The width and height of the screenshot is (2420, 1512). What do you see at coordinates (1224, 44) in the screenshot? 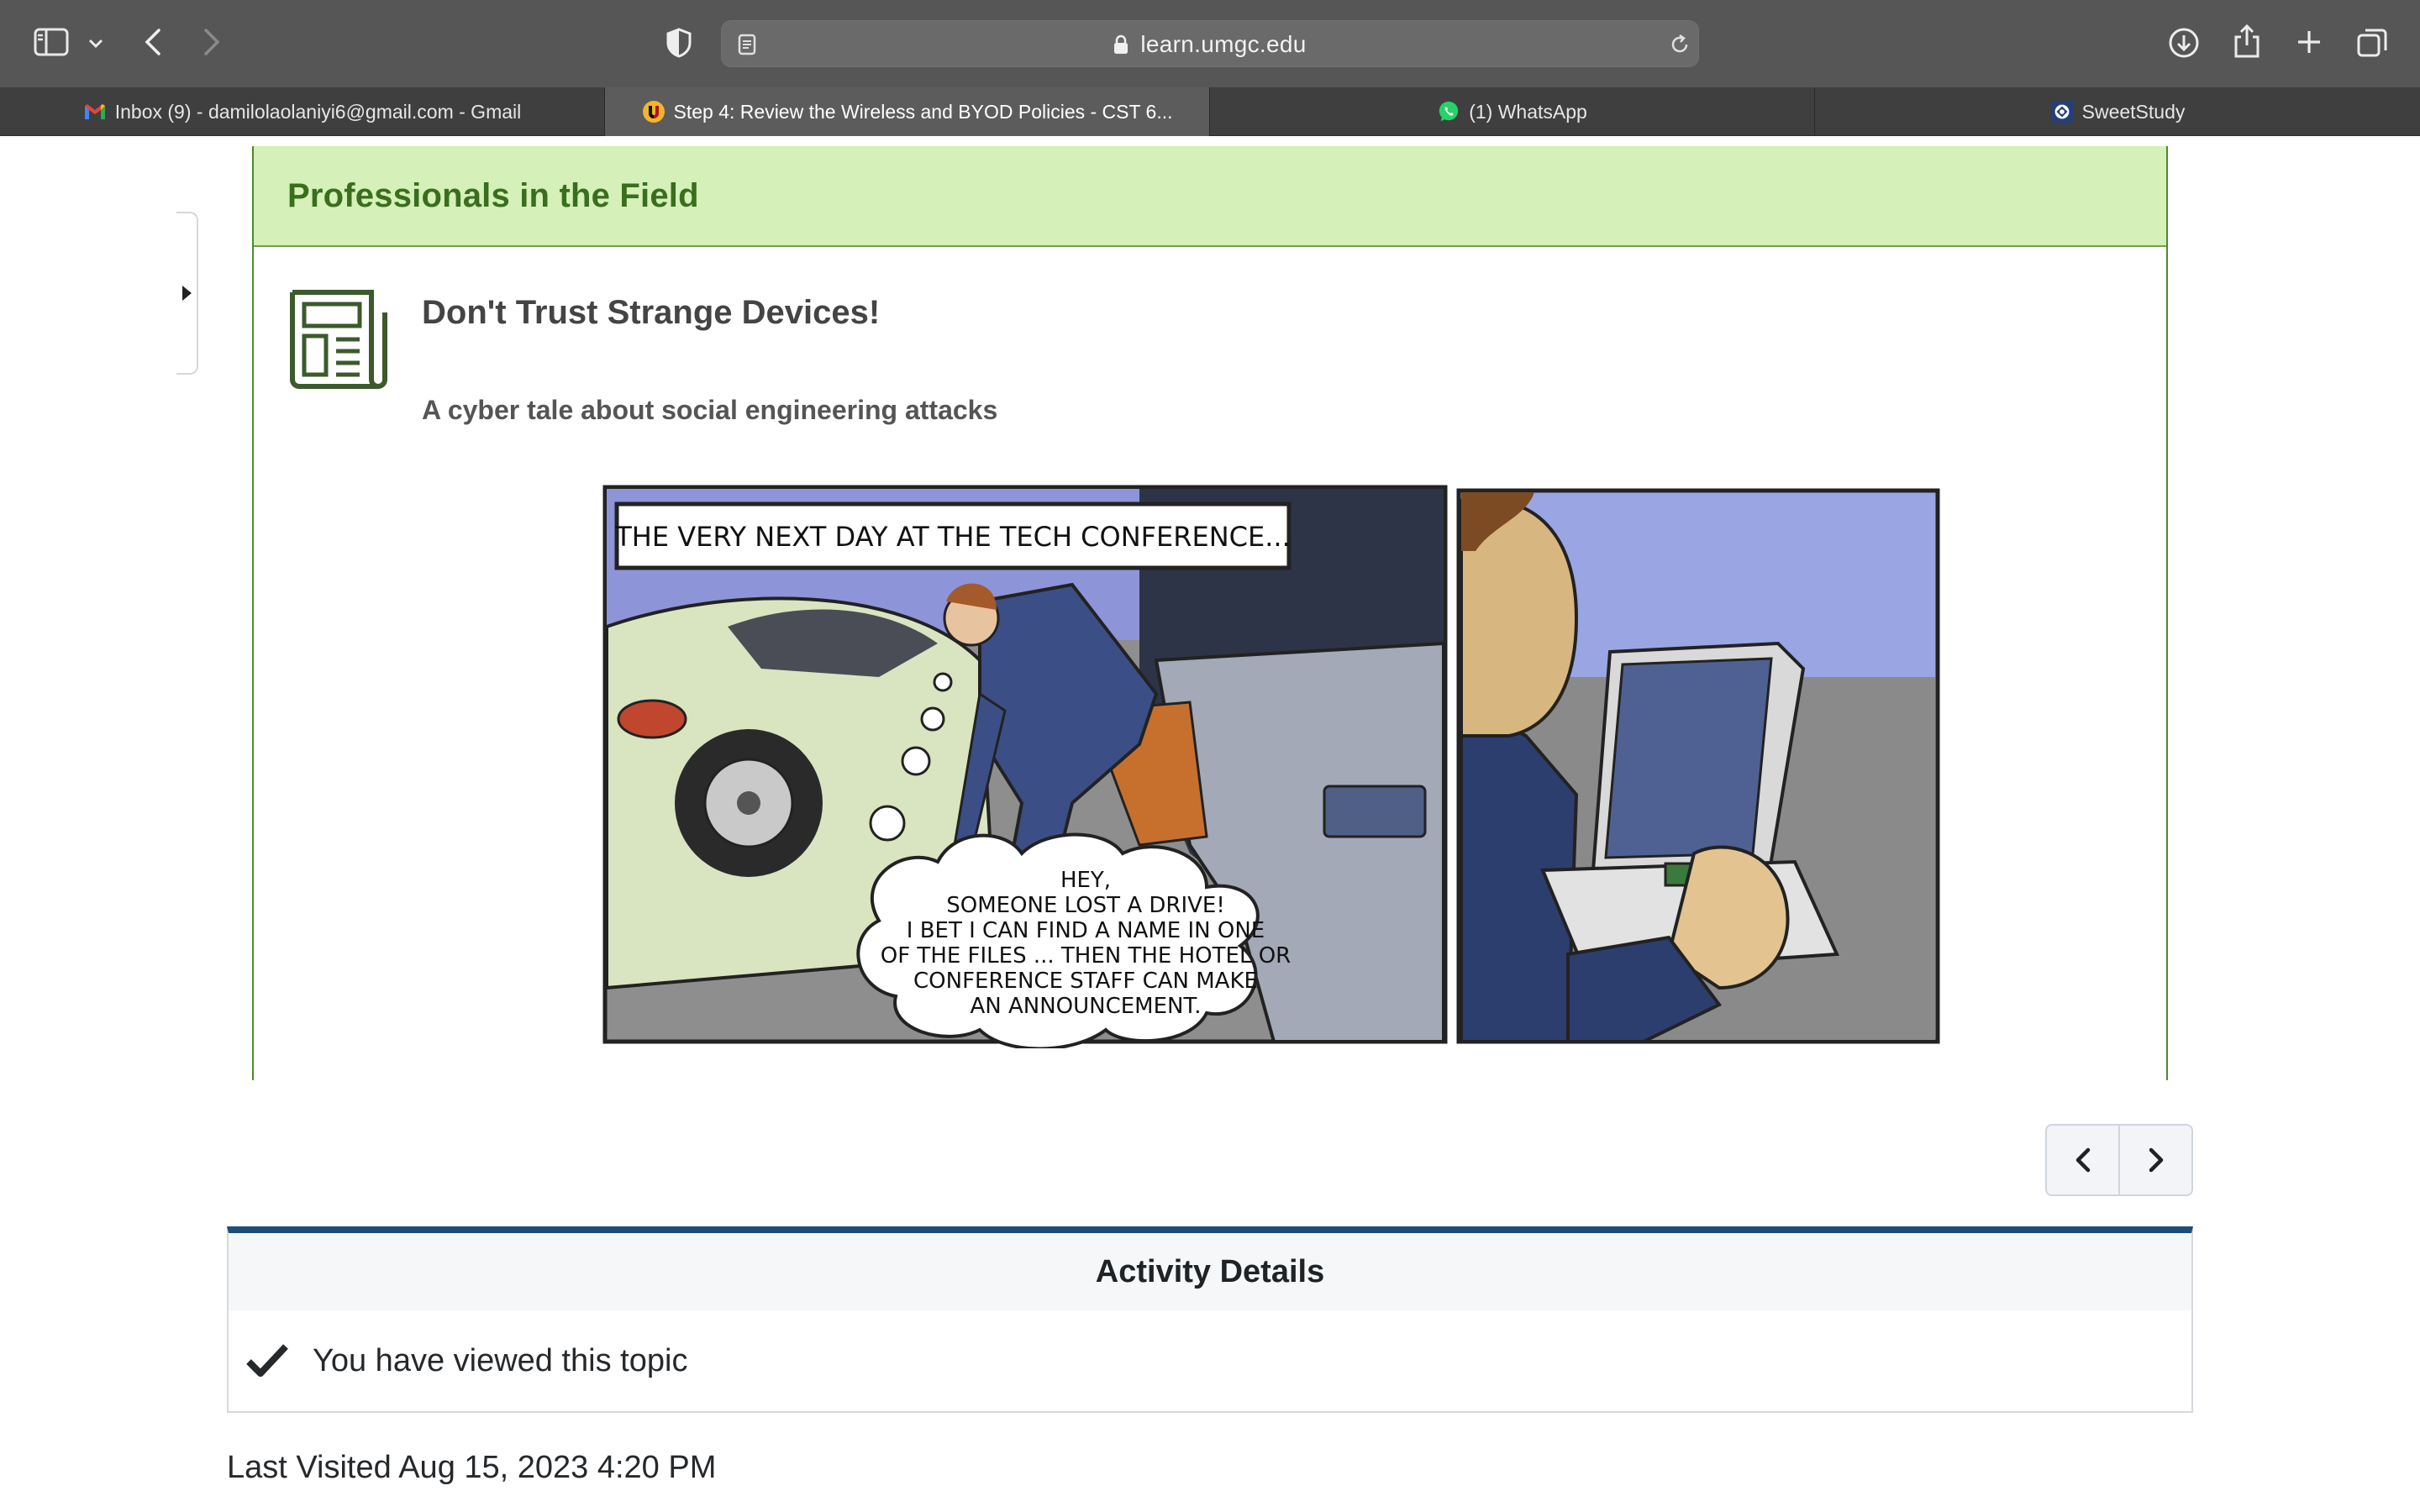
I see `url-text: learn.umgc.edu` at bounding box center [1224, 44].